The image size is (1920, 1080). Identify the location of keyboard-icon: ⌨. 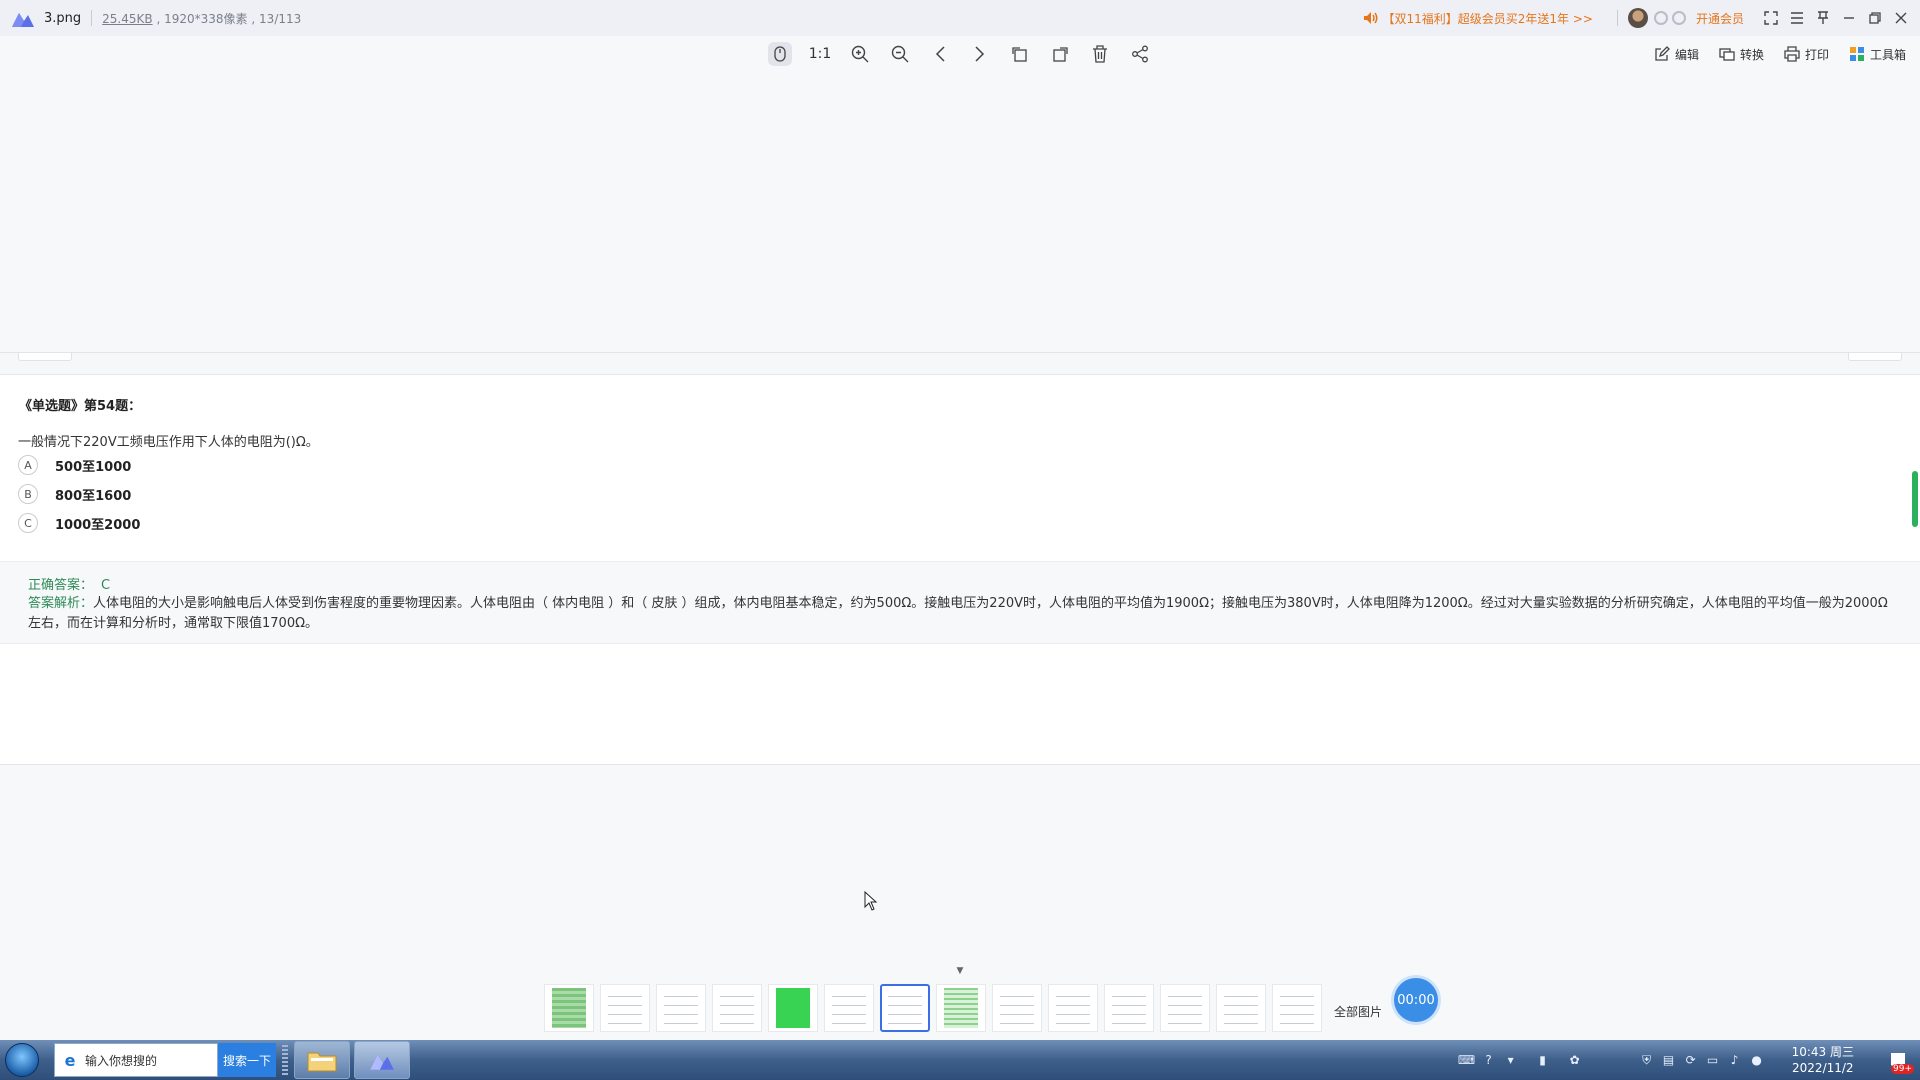
(1467, 1060).